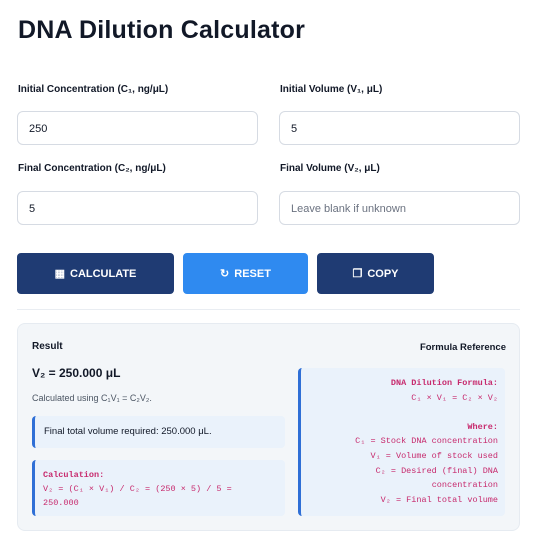 Image resolution: width=539 pixels, height=545 pixels. I want to click on v1-label: Initial Volume (V₁, μL), so click(331, 89).